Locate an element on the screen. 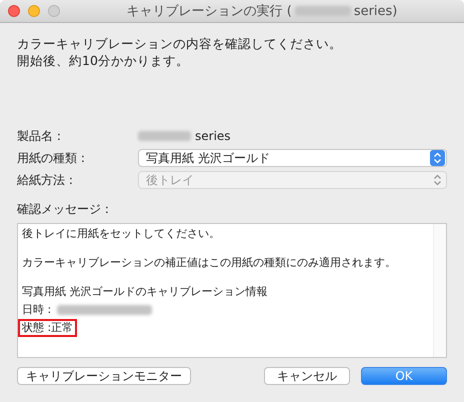  message-text: カラーキャリブレーションの補正値はこの用紙の種類にのみ適用されます。 is located at coordinates (209, 263).